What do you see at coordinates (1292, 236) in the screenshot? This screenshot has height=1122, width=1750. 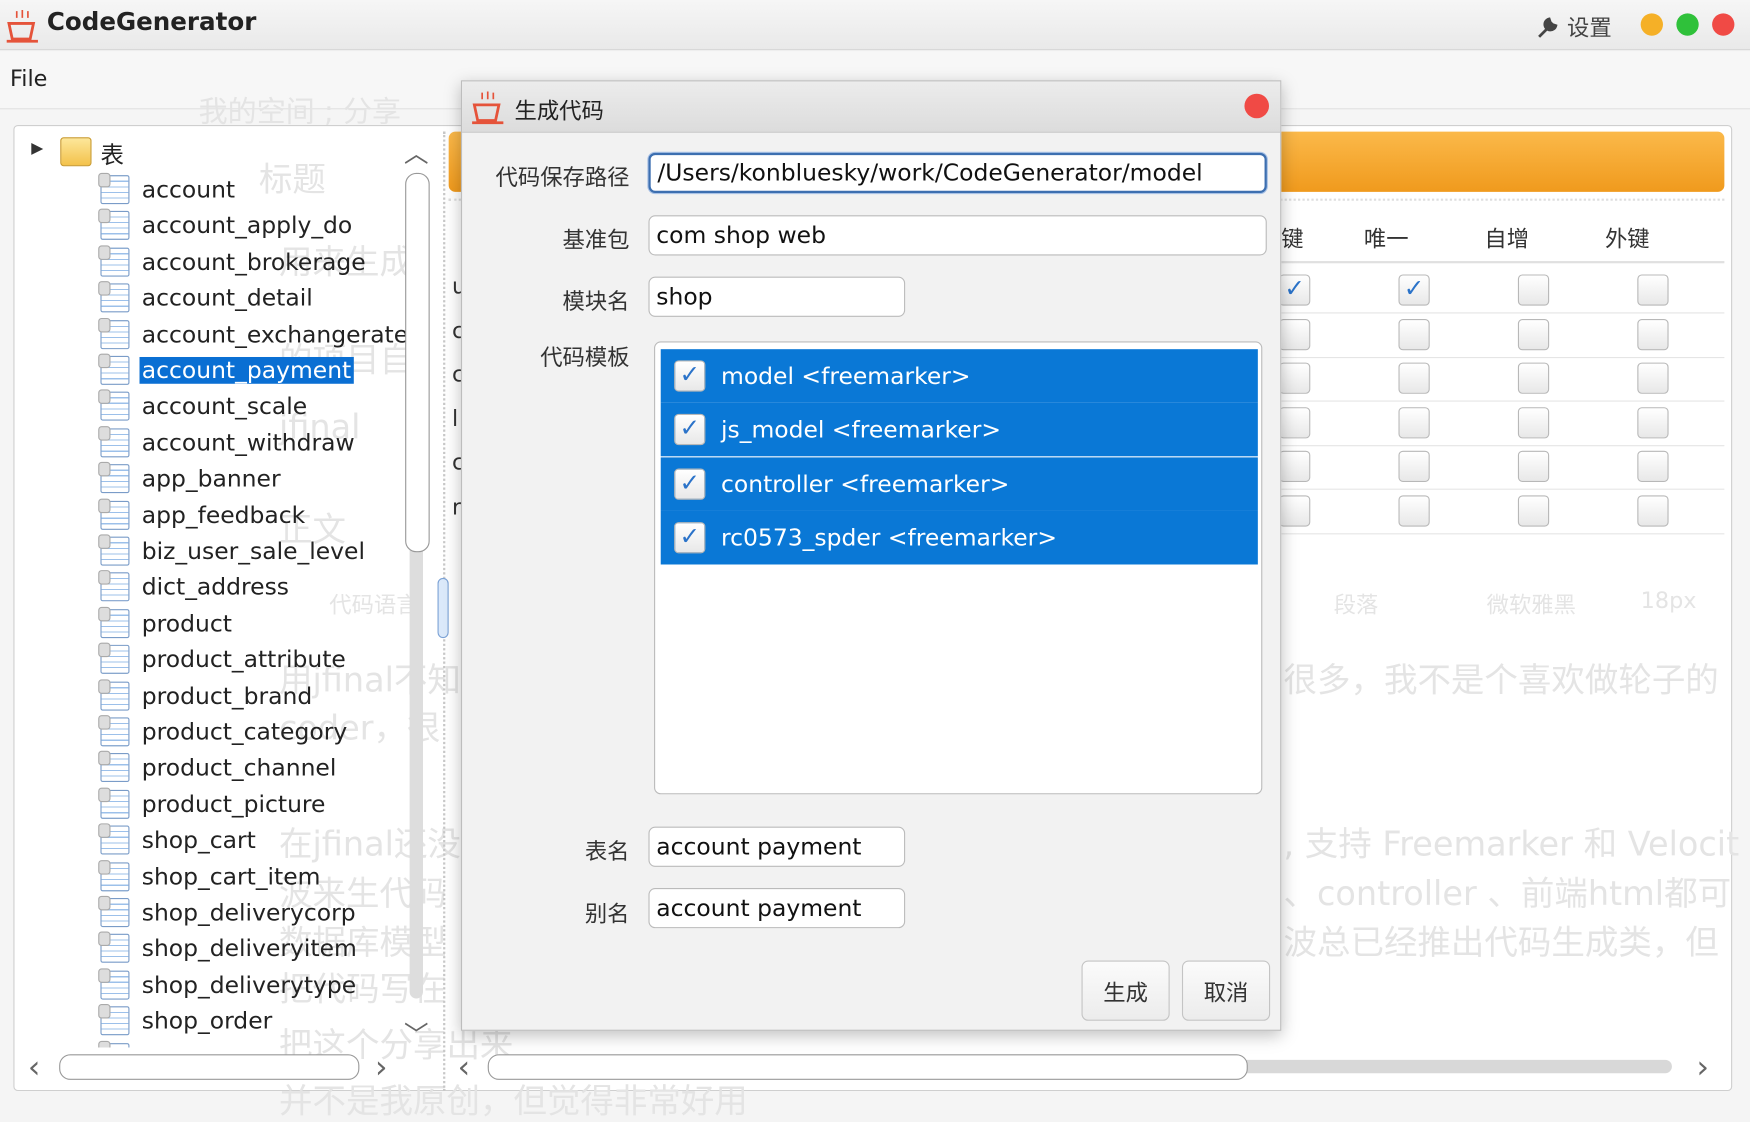 I see `column-header-key: 键` at bounding box center [1292, 236].